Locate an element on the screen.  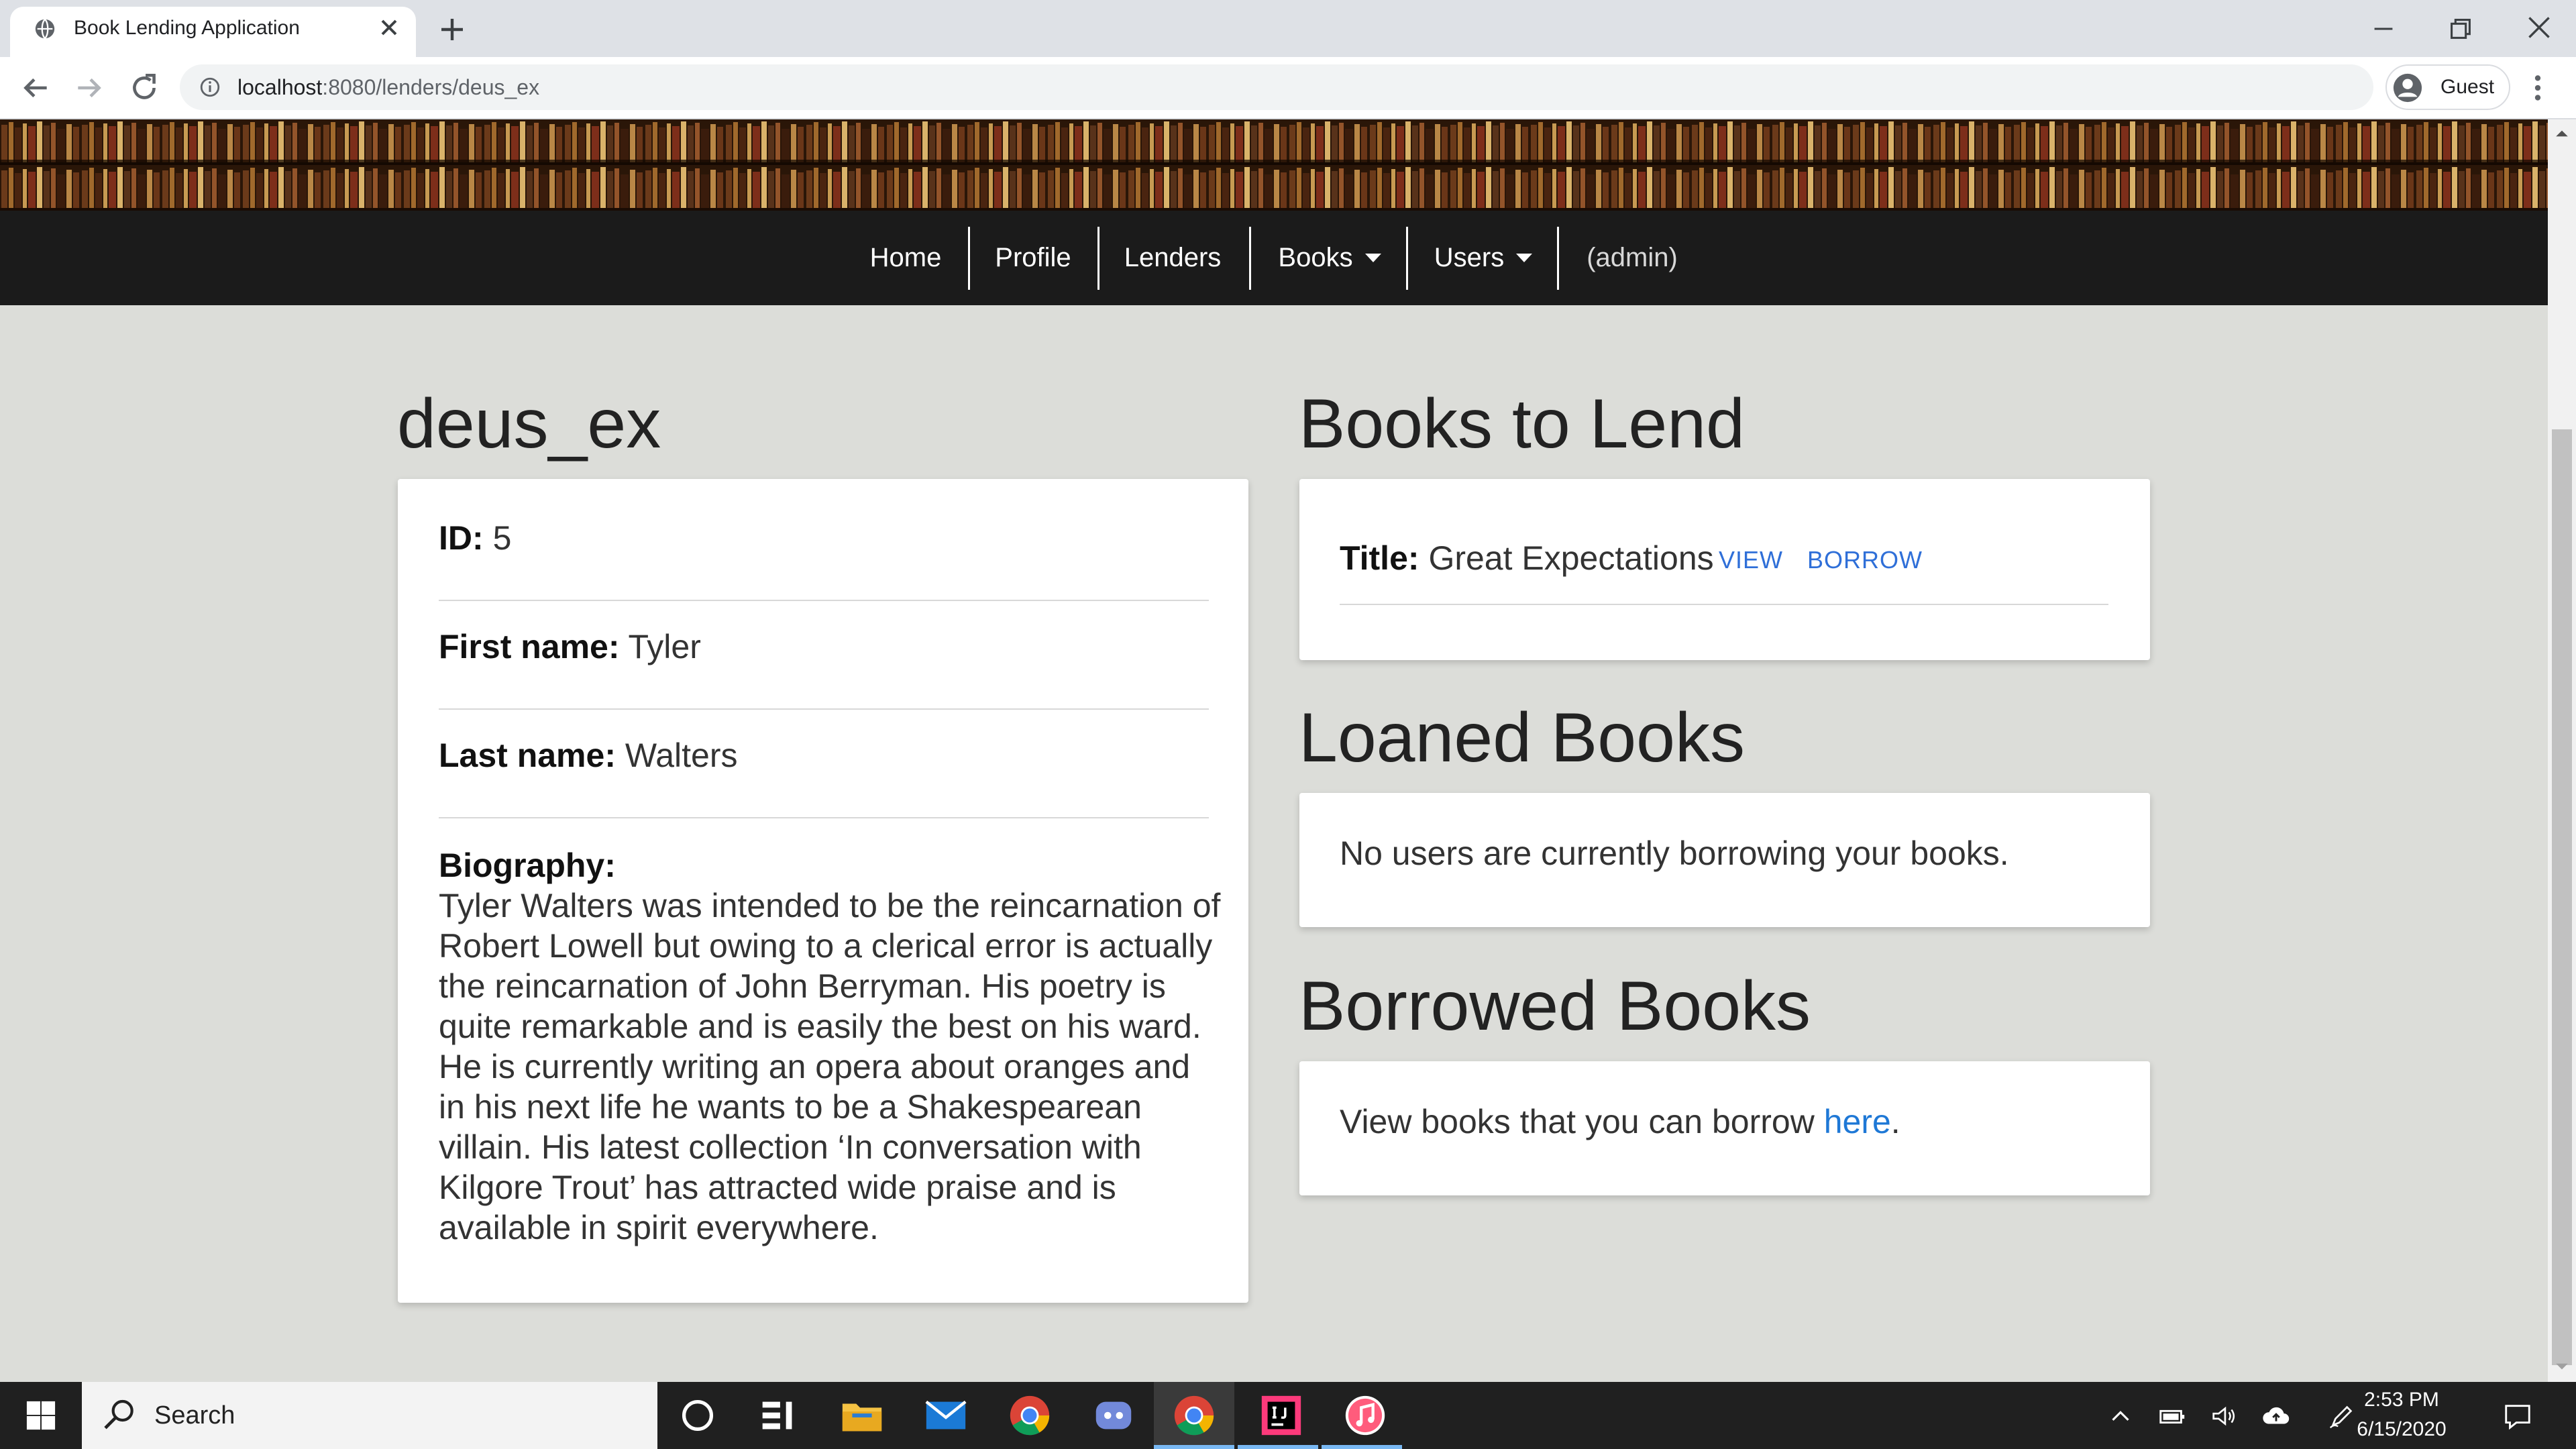
nav-home-label: Home is located at coordinates (905, 257).